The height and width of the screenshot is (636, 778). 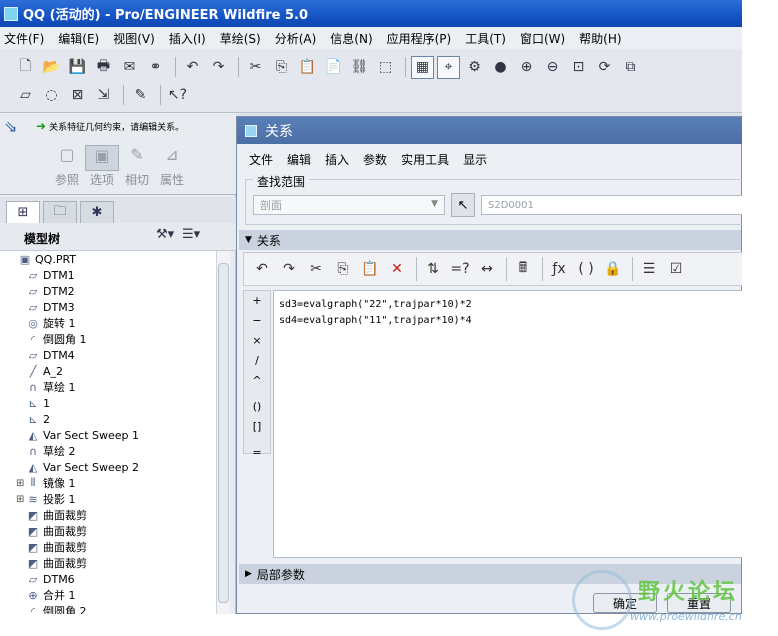 What do you see at coordinates (102, 166) in the screenshot?
I see `tab-options: ▣ 选项` at bounding box center [102, 166].